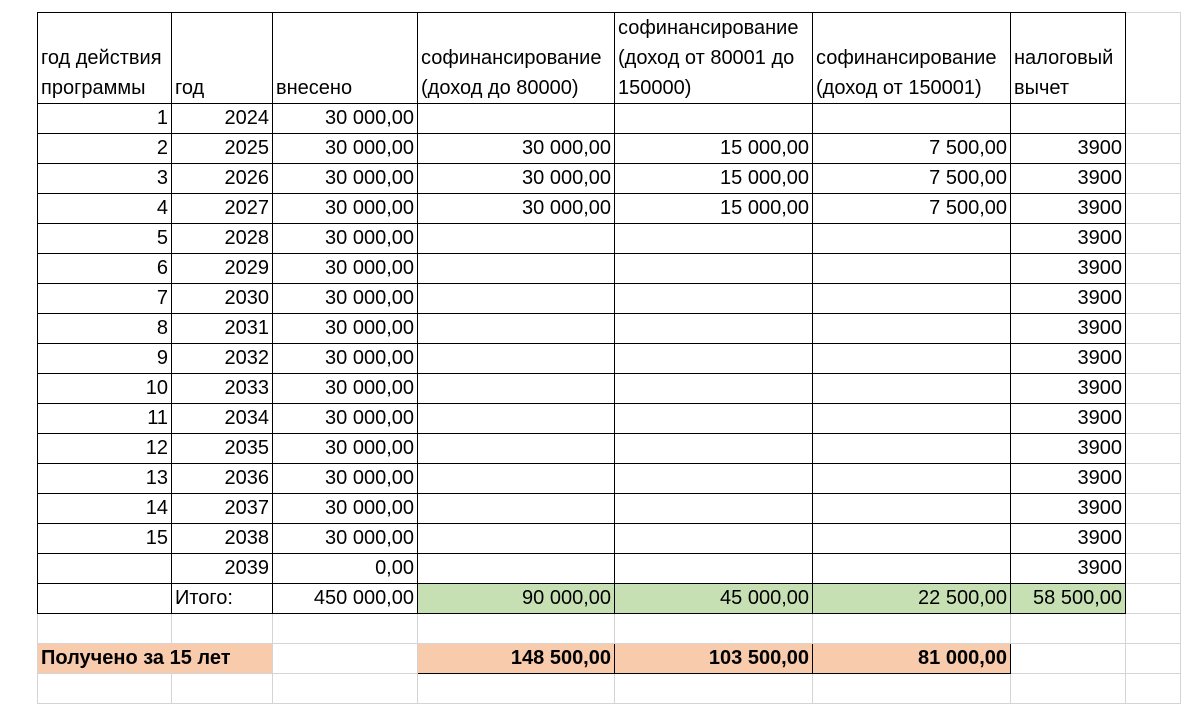 The height and width of the screenshot is (712, 1182). I want to click on received-low: 148 500,00, so click(516, 658).